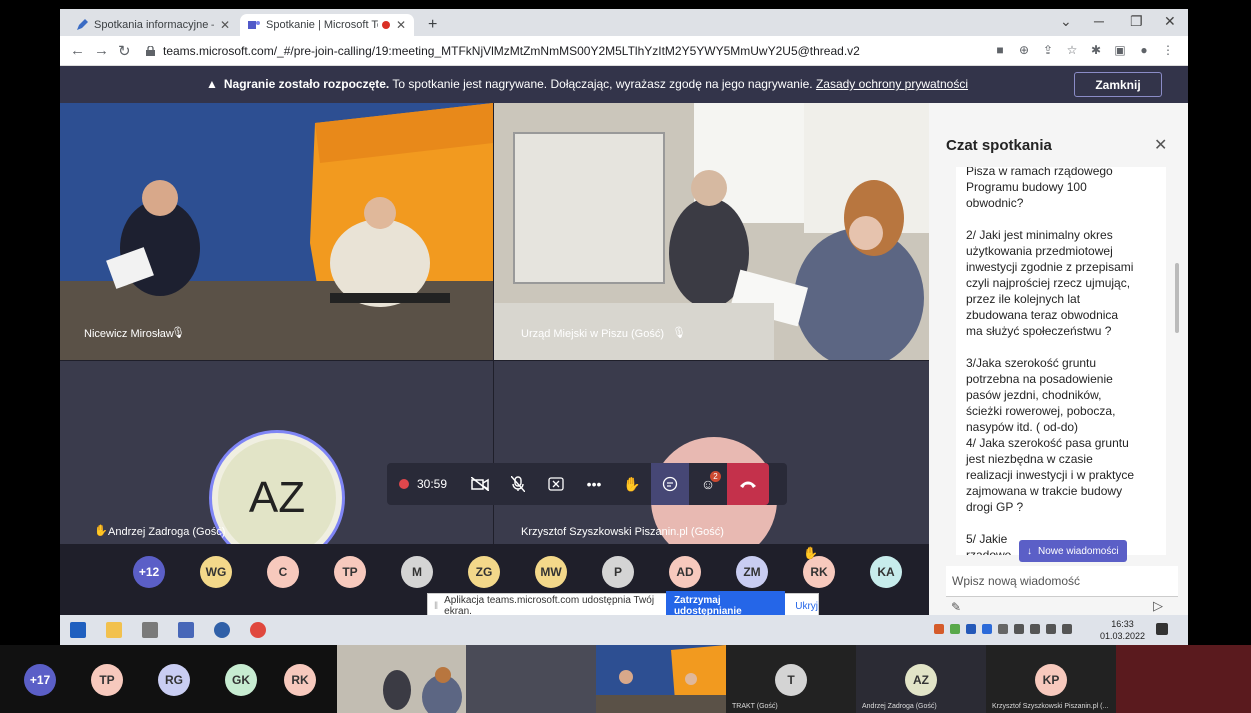 The height and width of the screenshot is (713, 1251). Describe the element at coordinates (518, 484) in the screenshot. I see `mic-off-button` at that location.